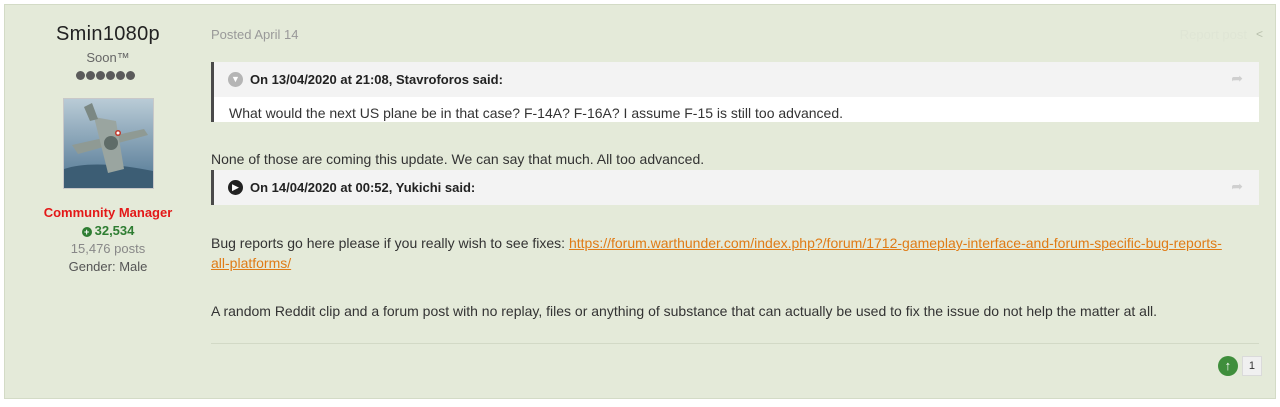 This screenshot has width=1280, height=407. What do you see at coordinates (254, 34) in the screenshot?
I see `posted-date: Posted April 14` at bounding box center [254, 34].